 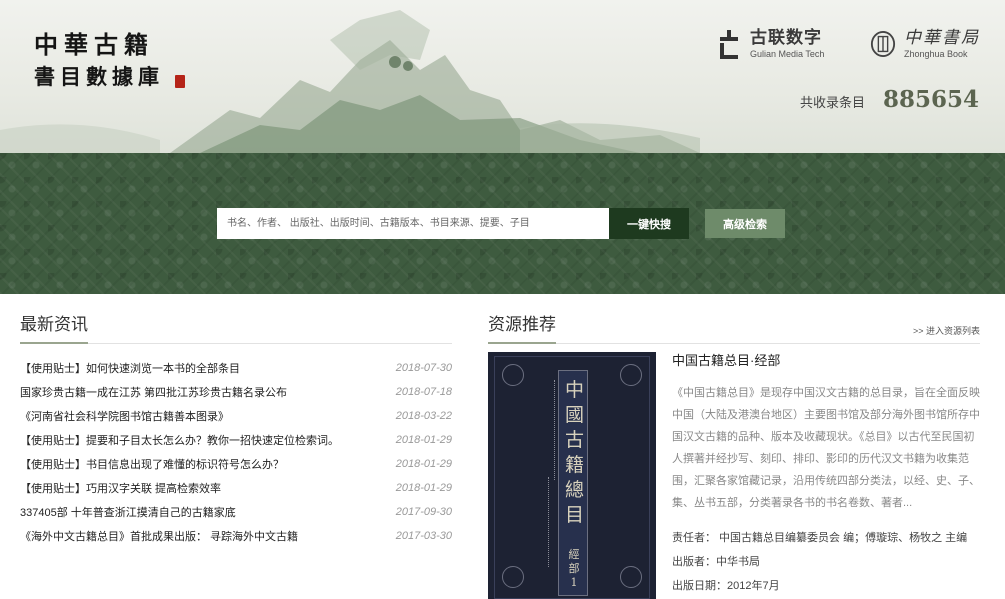 I want to click on resource-date: 出版日期：2012年7月, so click(x=726, y=586).